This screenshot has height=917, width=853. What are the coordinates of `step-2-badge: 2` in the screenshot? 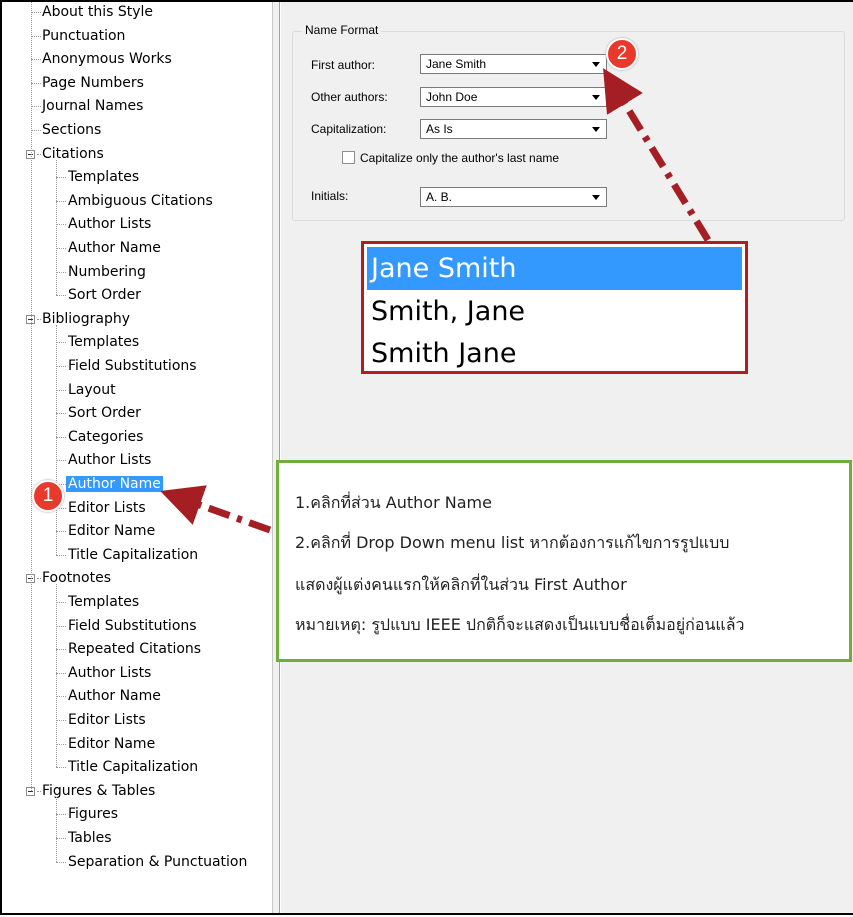 It's located at (622, 54).